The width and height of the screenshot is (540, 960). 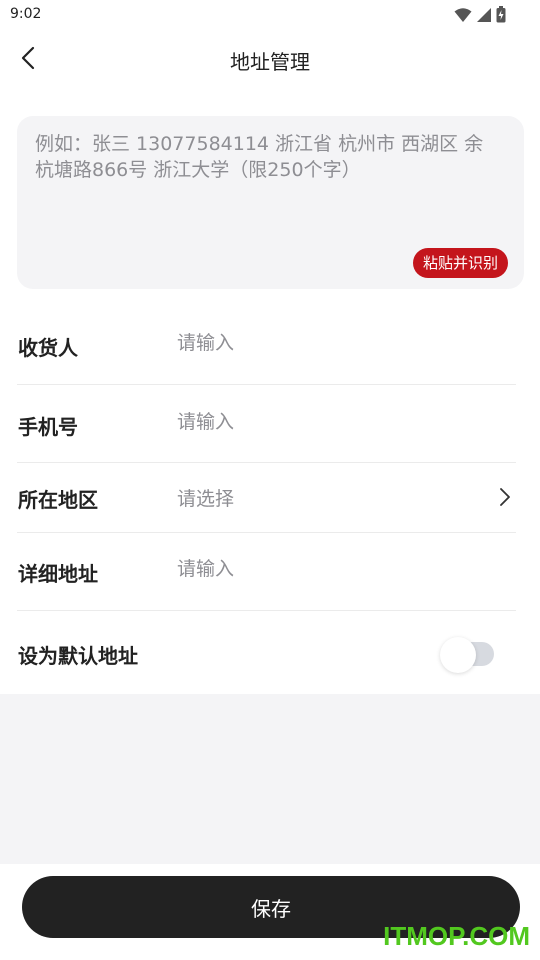 I want to click on status-bar: 9:02, so click(x=270, y=15).